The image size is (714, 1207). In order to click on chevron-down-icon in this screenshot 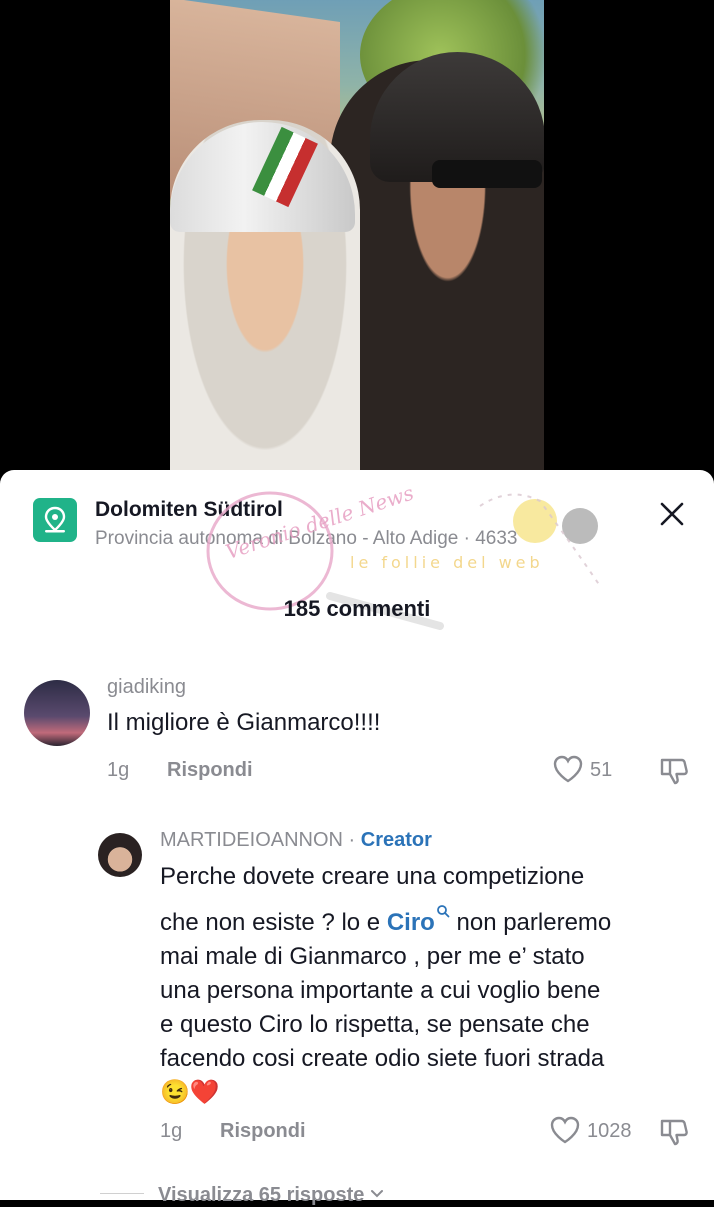, I will do `click(377, 1193)`.